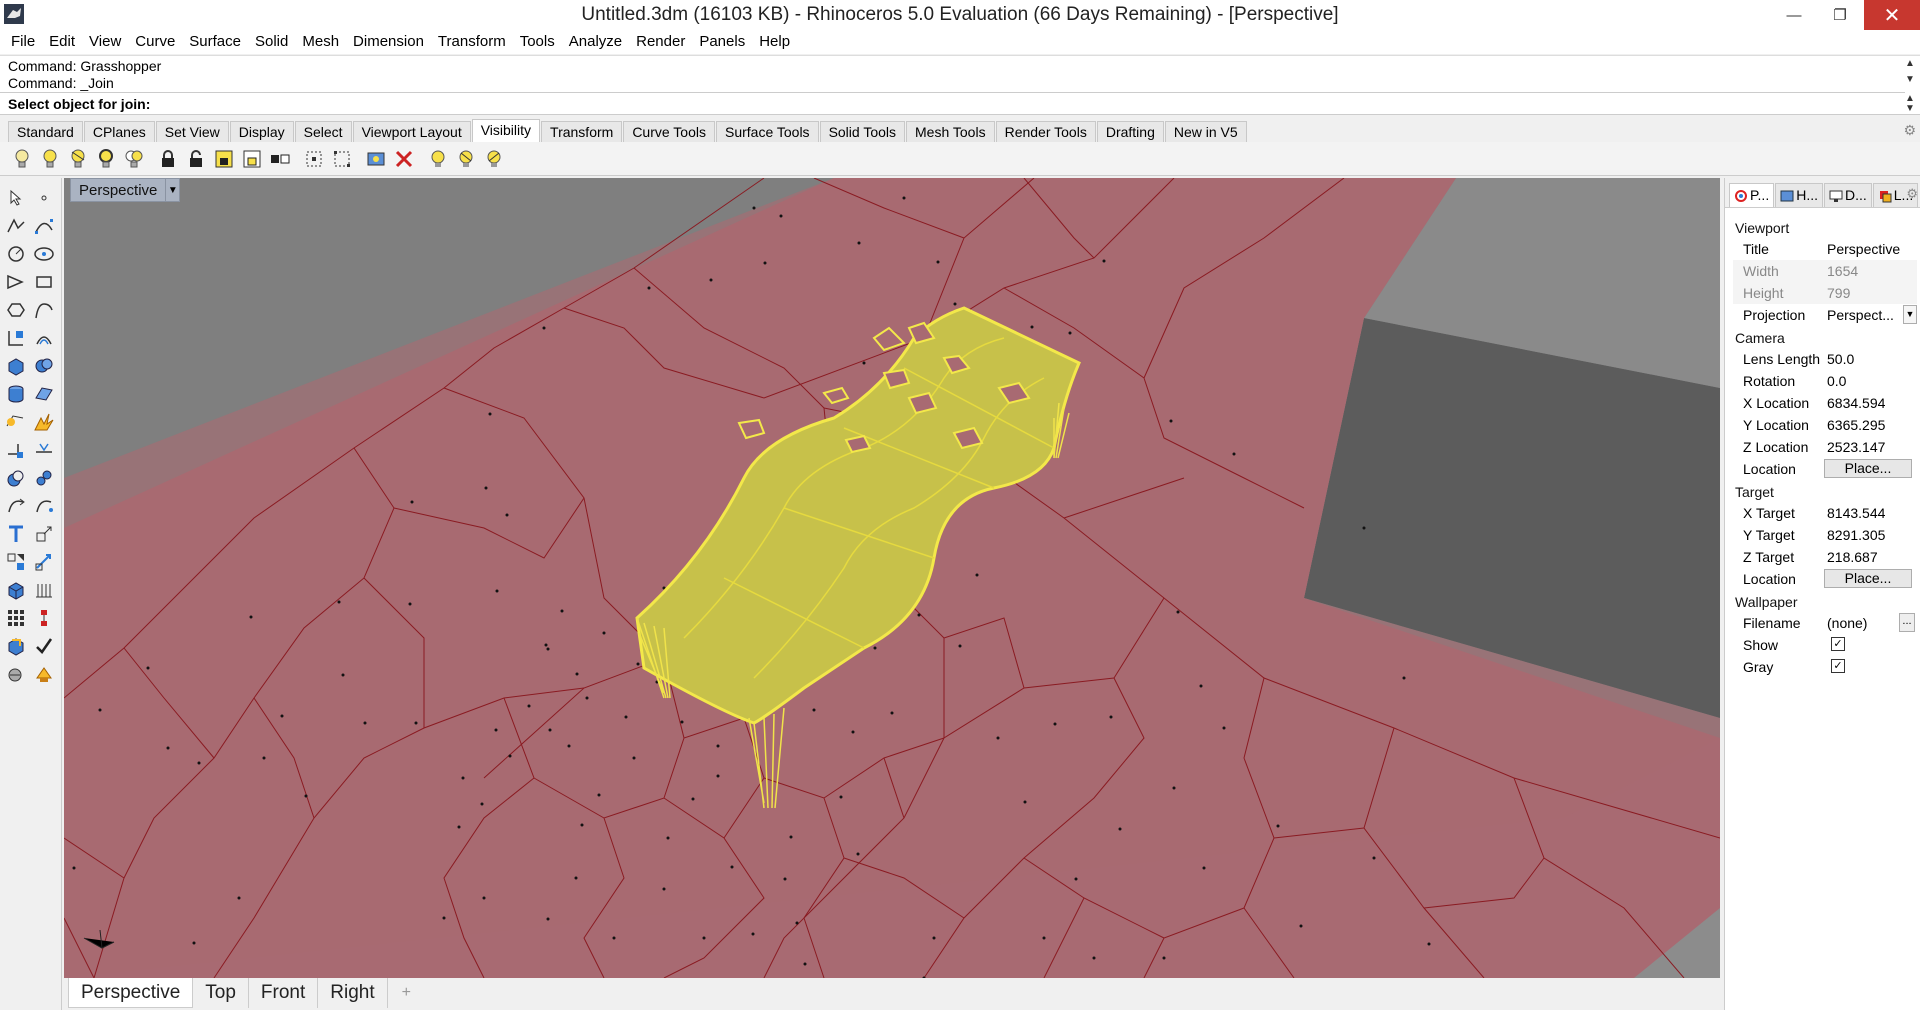  I want to click on tab-transform: Transform, so click(582, 131).